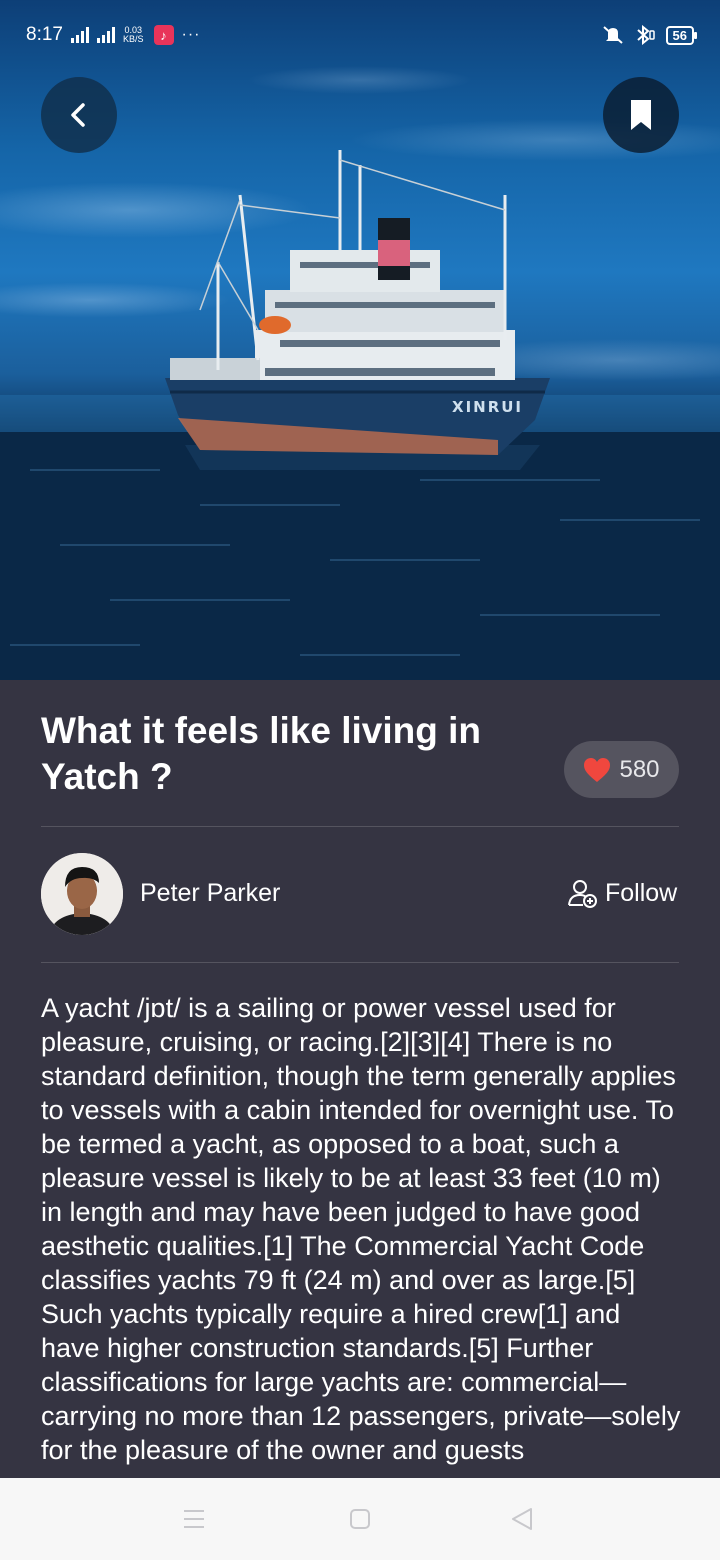 This screenshot has height=1560, width=720. I want to click on system-navigation-bar, so click(360, 1519).